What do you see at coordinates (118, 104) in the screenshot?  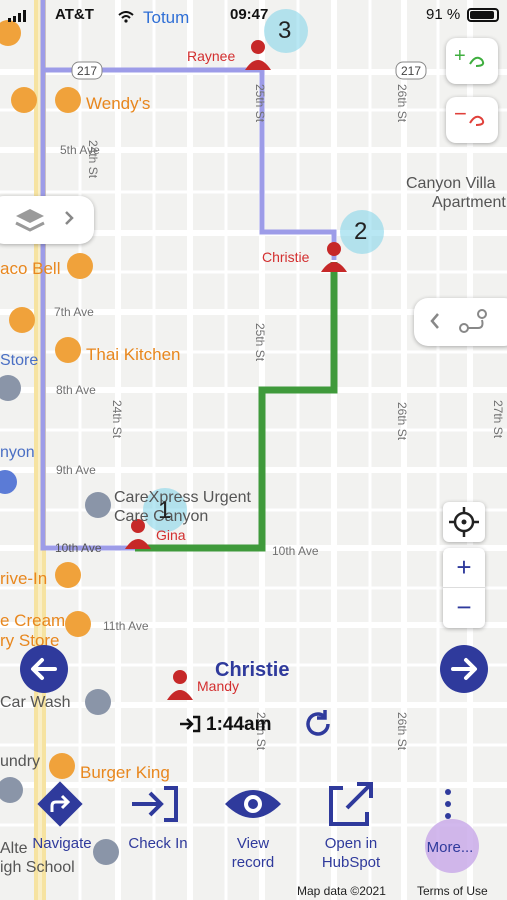 I see `poi-label: Wendy's` at bounding box center [118, 104].